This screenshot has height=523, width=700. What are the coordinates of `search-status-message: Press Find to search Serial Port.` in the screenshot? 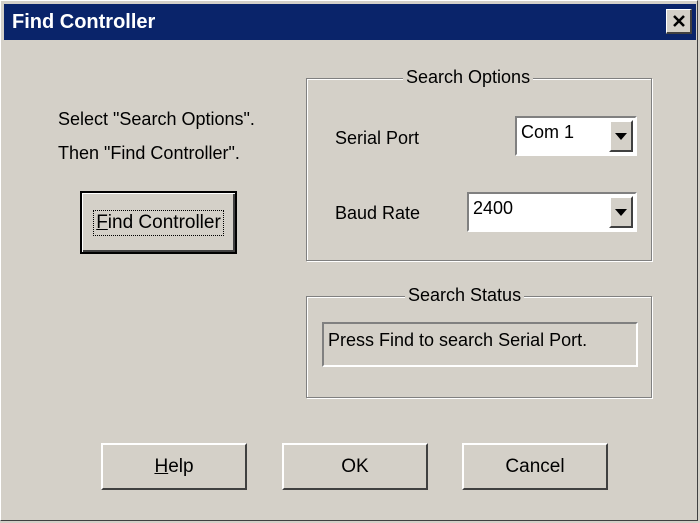 It's located at (480, 344).